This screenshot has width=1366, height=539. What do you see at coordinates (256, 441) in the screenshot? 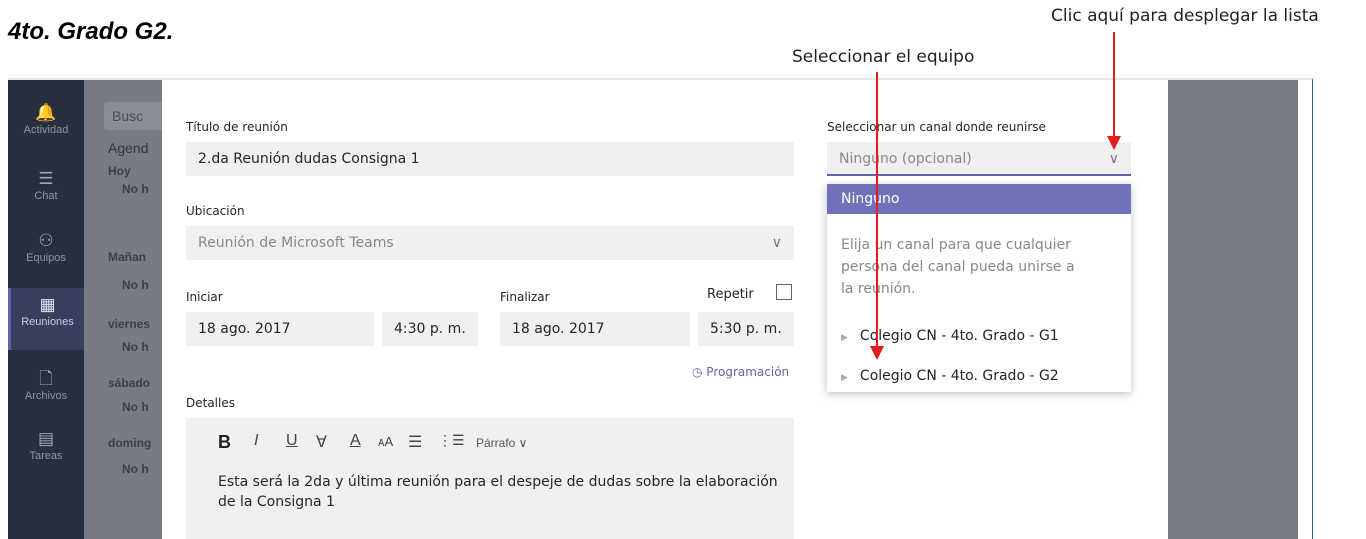
I see `italic-button: I` at bounding box center [256, 441].